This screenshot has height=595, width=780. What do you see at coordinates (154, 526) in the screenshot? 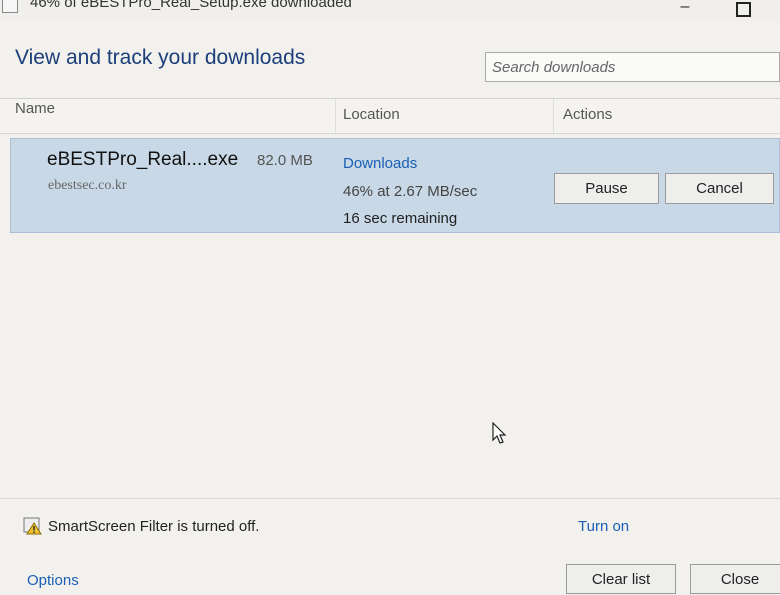
I see `smartscreen-status-text: SmartScreen Filter is turned off.` at bounding box center [154, 526].